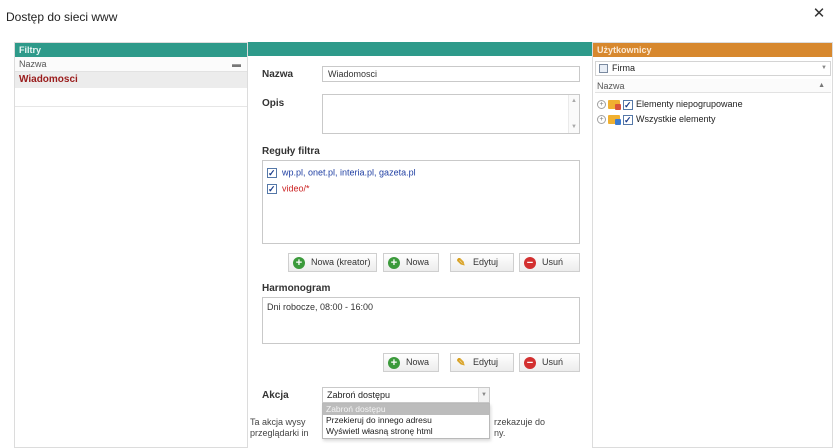  I want to click on new-rule-button: + Nowa, so click(411, 262).